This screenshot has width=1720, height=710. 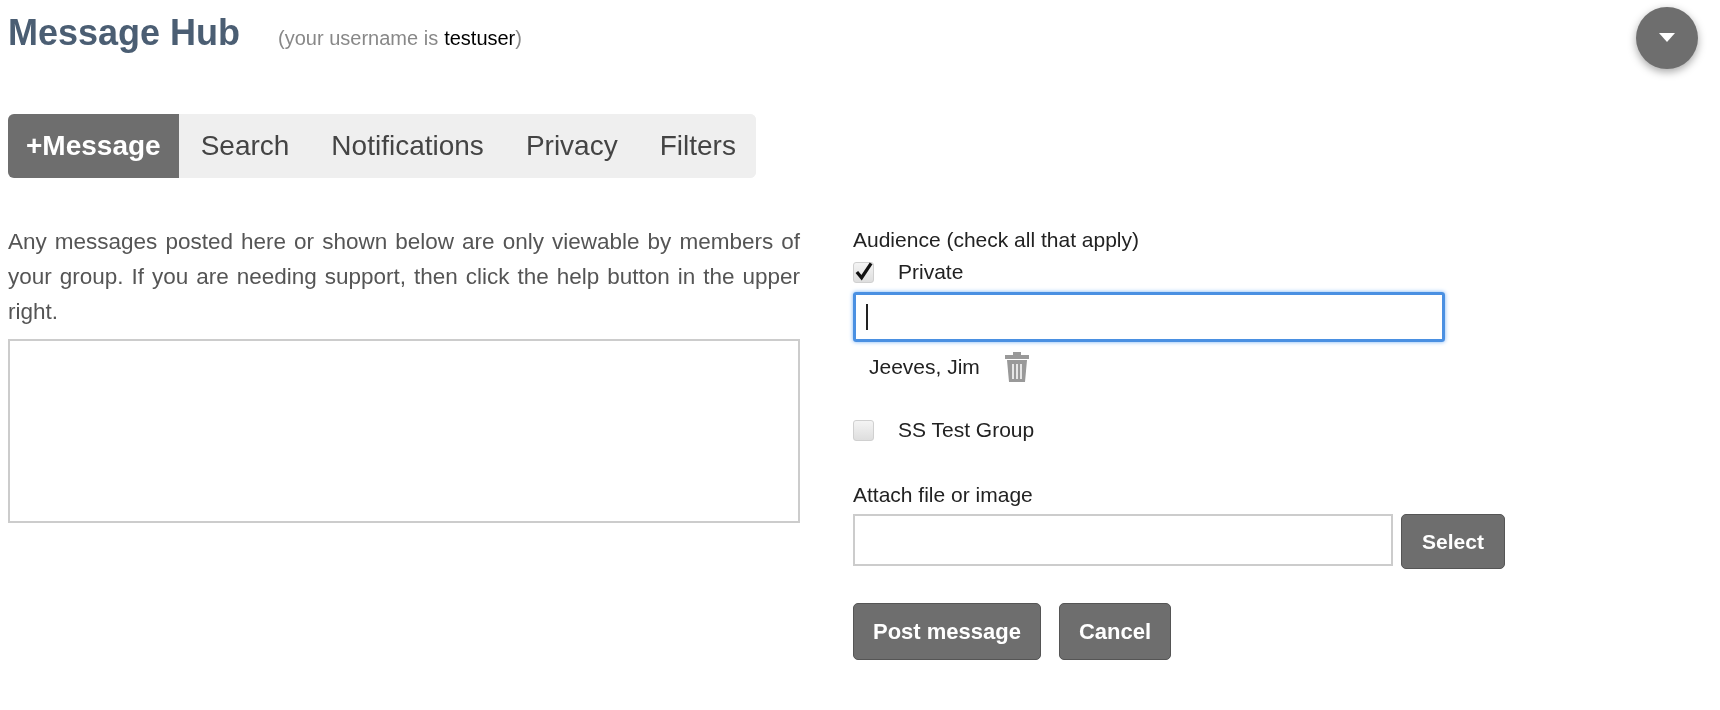 I want to click on intro-paragraph: Any messages posted here or shown below are only viewable by members of your group. If you are needing support, then click the help button in the upper right., so click(x=404, y=277).